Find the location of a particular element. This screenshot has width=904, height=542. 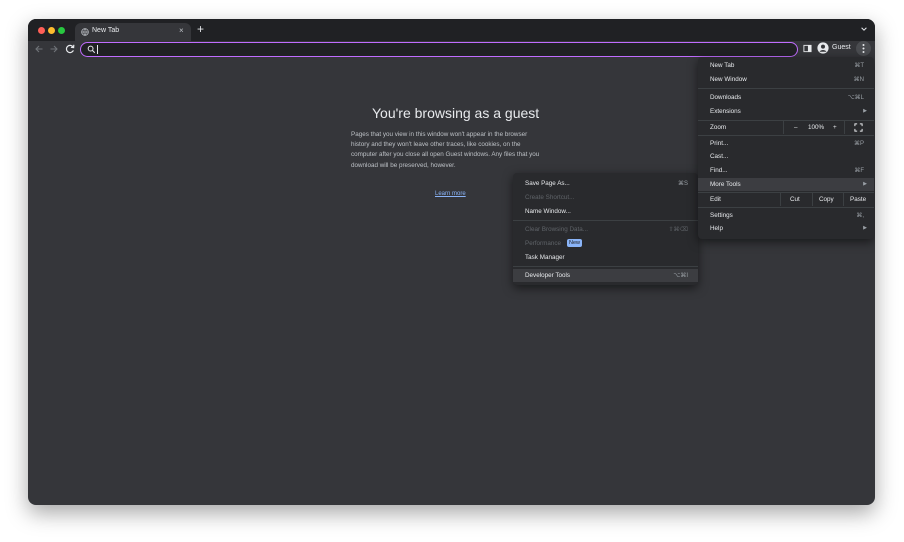

zoom-window-button is located at coordinates (61, 30).